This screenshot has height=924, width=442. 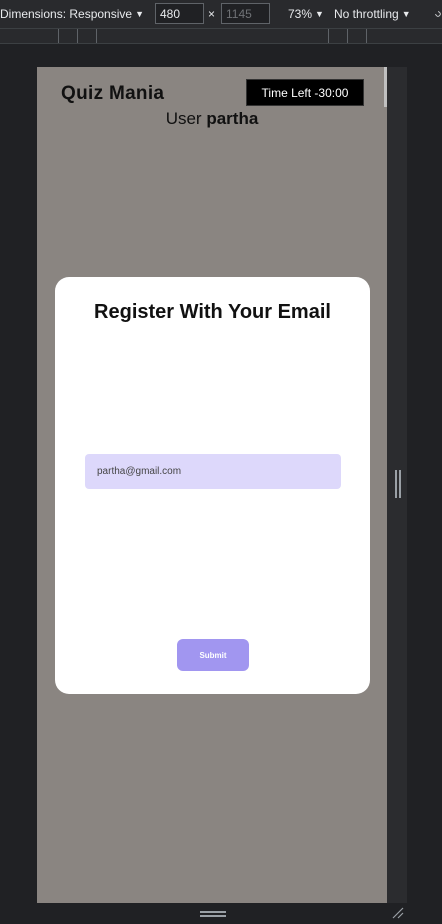 I want to click on corner-resize-icon, so click(x=398, y=912).